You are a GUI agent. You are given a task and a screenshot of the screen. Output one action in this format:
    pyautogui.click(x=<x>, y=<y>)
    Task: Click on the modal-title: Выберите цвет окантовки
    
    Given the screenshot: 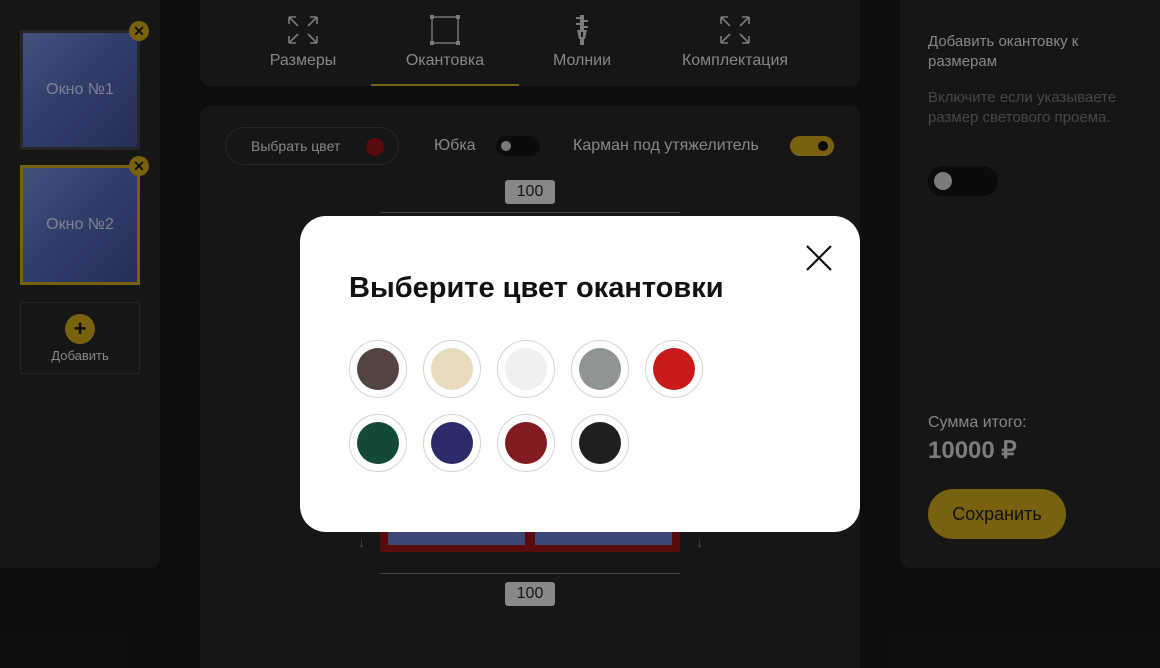 What is the action you would take?
    pyautogui.click(x=536, y=288)
    